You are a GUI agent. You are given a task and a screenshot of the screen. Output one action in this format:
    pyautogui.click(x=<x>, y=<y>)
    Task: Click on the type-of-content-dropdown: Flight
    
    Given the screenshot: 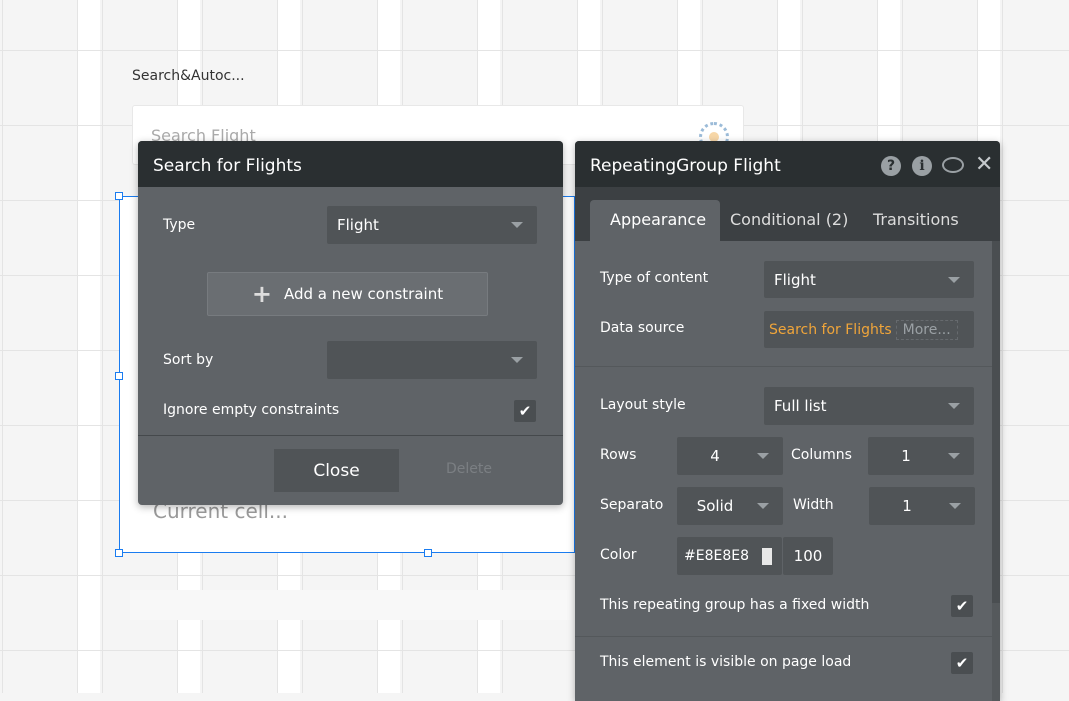 What is the action you would take?
    pyautogui.click(x=869, y=279)
    